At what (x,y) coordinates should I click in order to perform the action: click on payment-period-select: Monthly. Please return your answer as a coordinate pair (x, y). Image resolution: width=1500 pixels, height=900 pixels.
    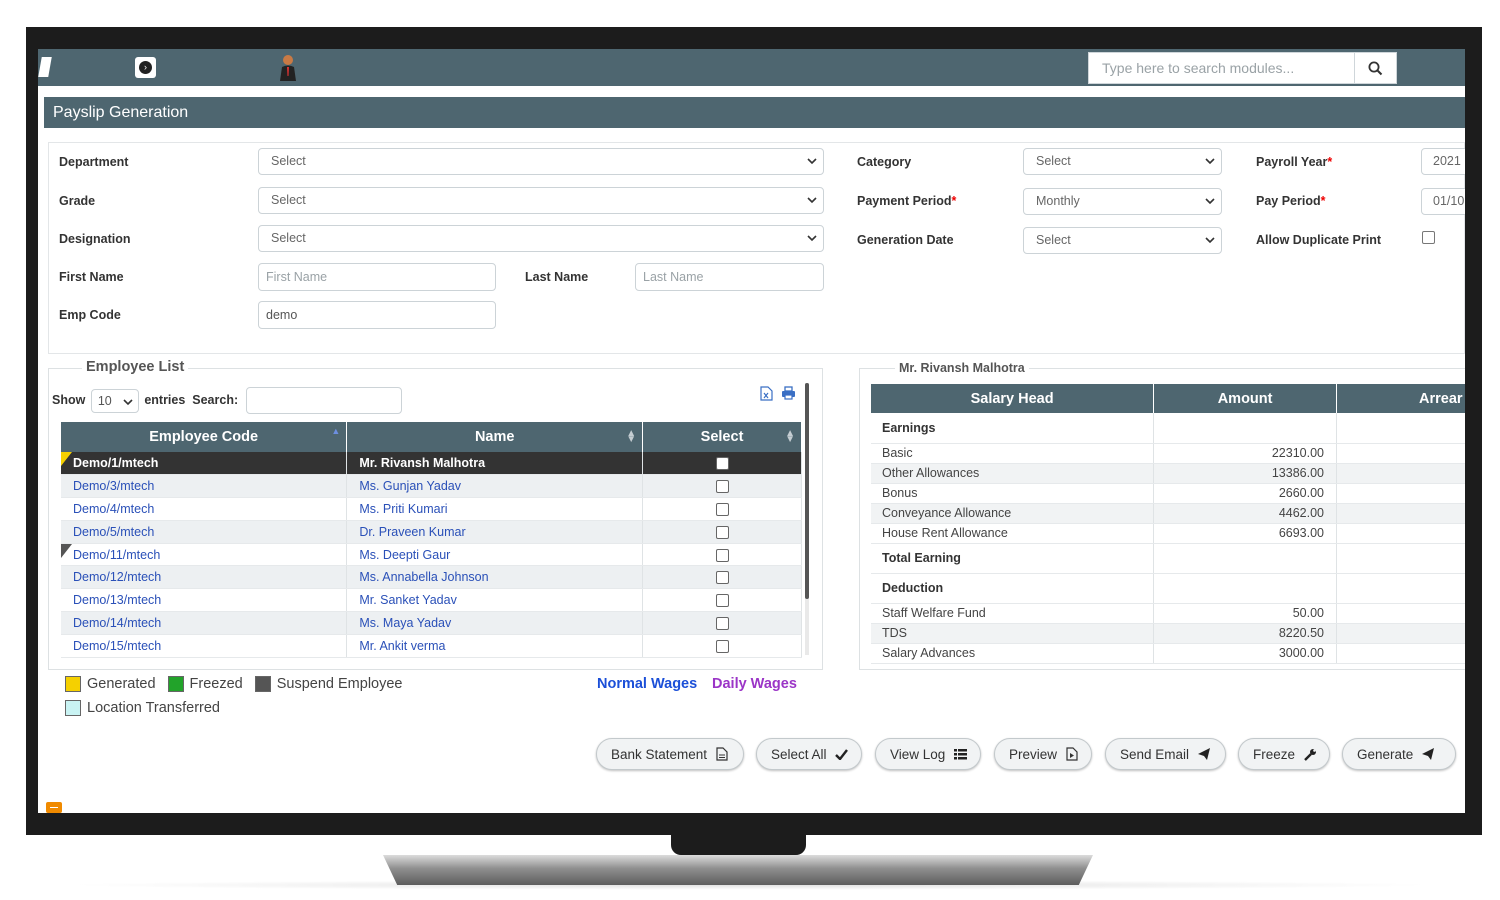
    Looking at the image, I should click on (1122, 201).